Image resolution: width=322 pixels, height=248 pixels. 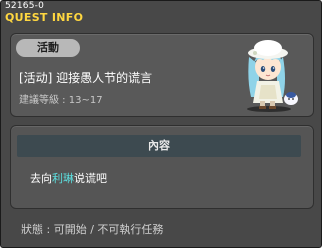 What do you see at coordinates (41, 178) in the screenshot?
I see `desc-prefix: 去向` at bounding box center [41, 178].